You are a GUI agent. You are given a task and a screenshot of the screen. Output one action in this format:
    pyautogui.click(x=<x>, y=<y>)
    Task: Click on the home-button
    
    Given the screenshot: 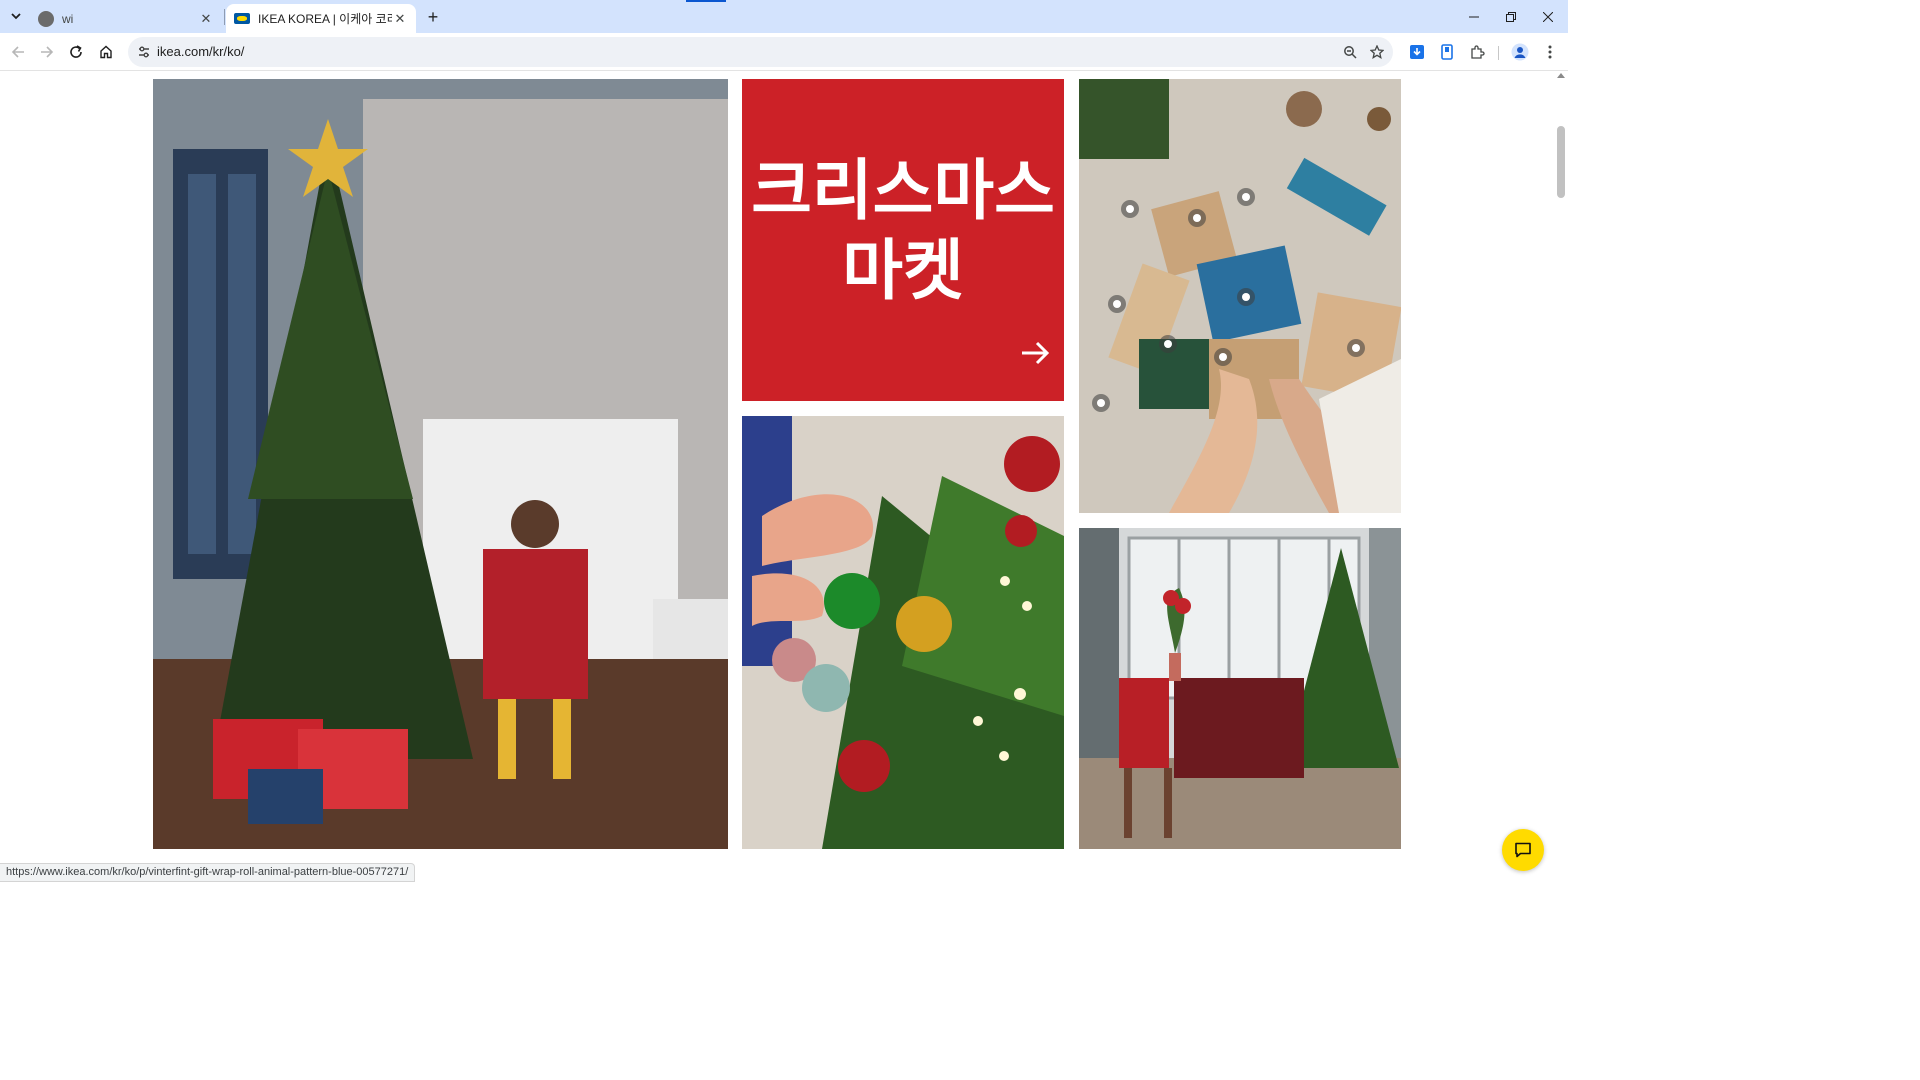 What is the action you would take?
    pyautogui.click(x=106, y=52)
    